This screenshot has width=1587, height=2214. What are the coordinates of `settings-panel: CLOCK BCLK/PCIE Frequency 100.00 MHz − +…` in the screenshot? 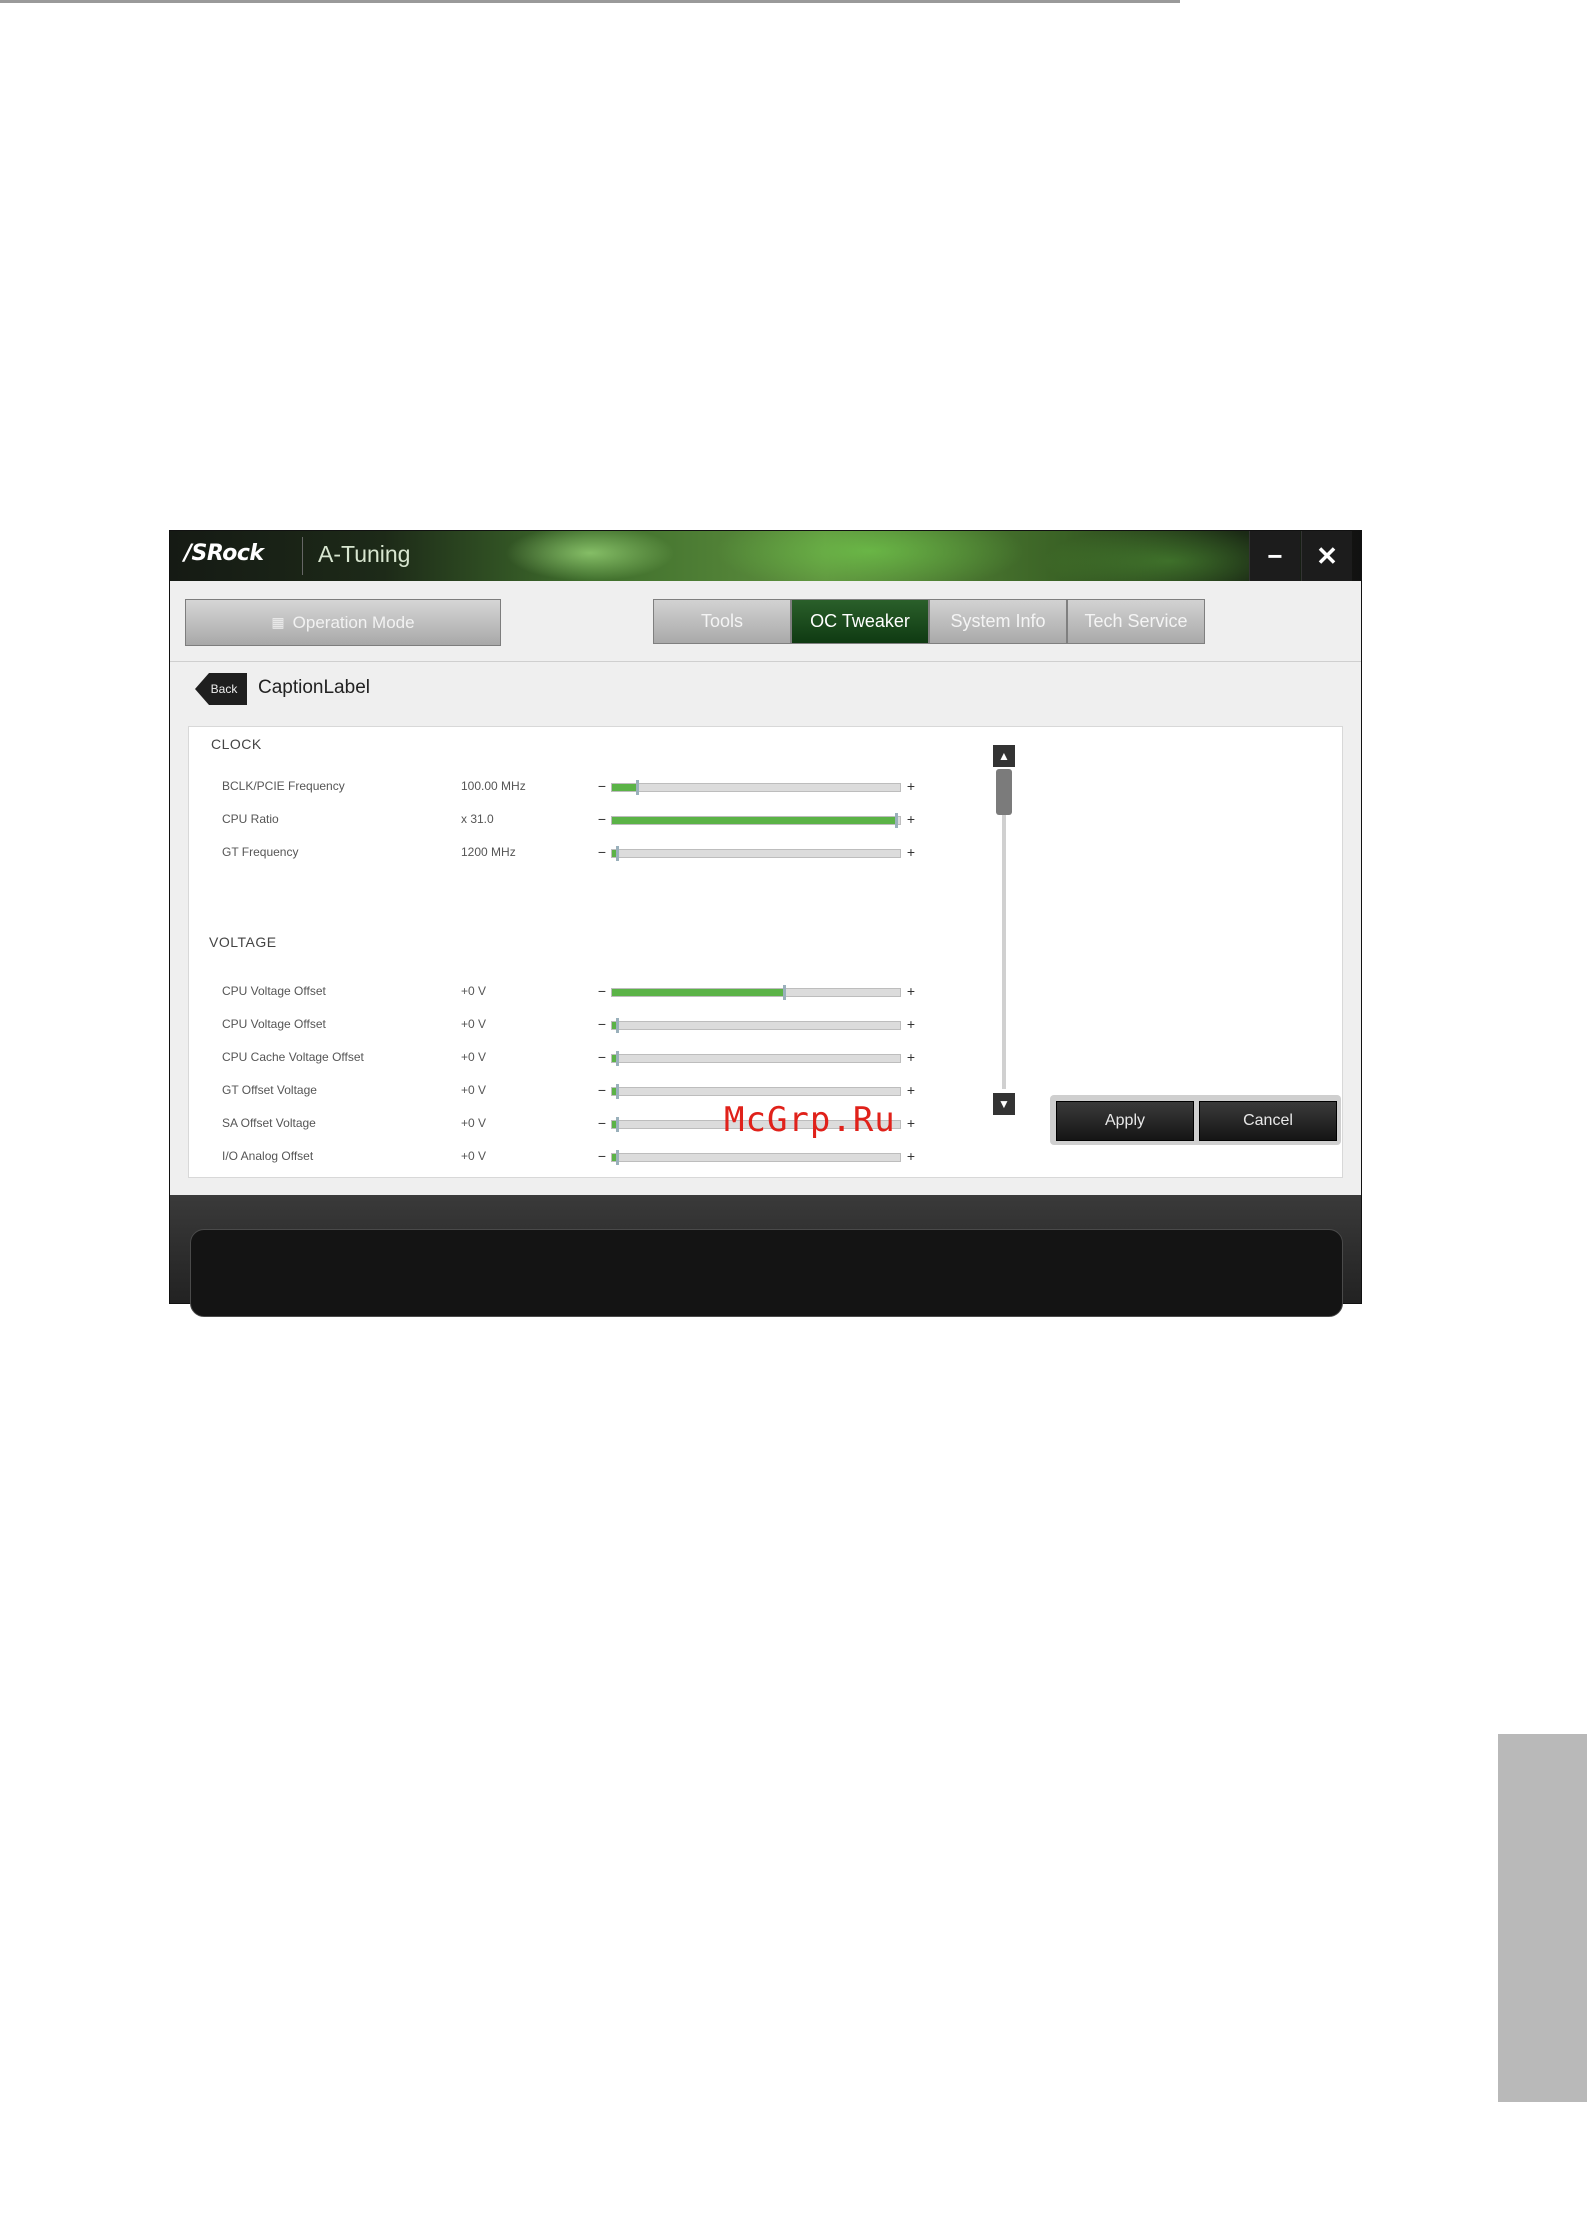 It's located at (765, 952).